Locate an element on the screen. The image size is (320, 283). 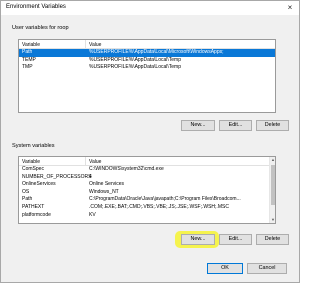
table-row: TEMP %USERPROFILE%\AppData\Local\Temp is located at coordinates (147, 61).